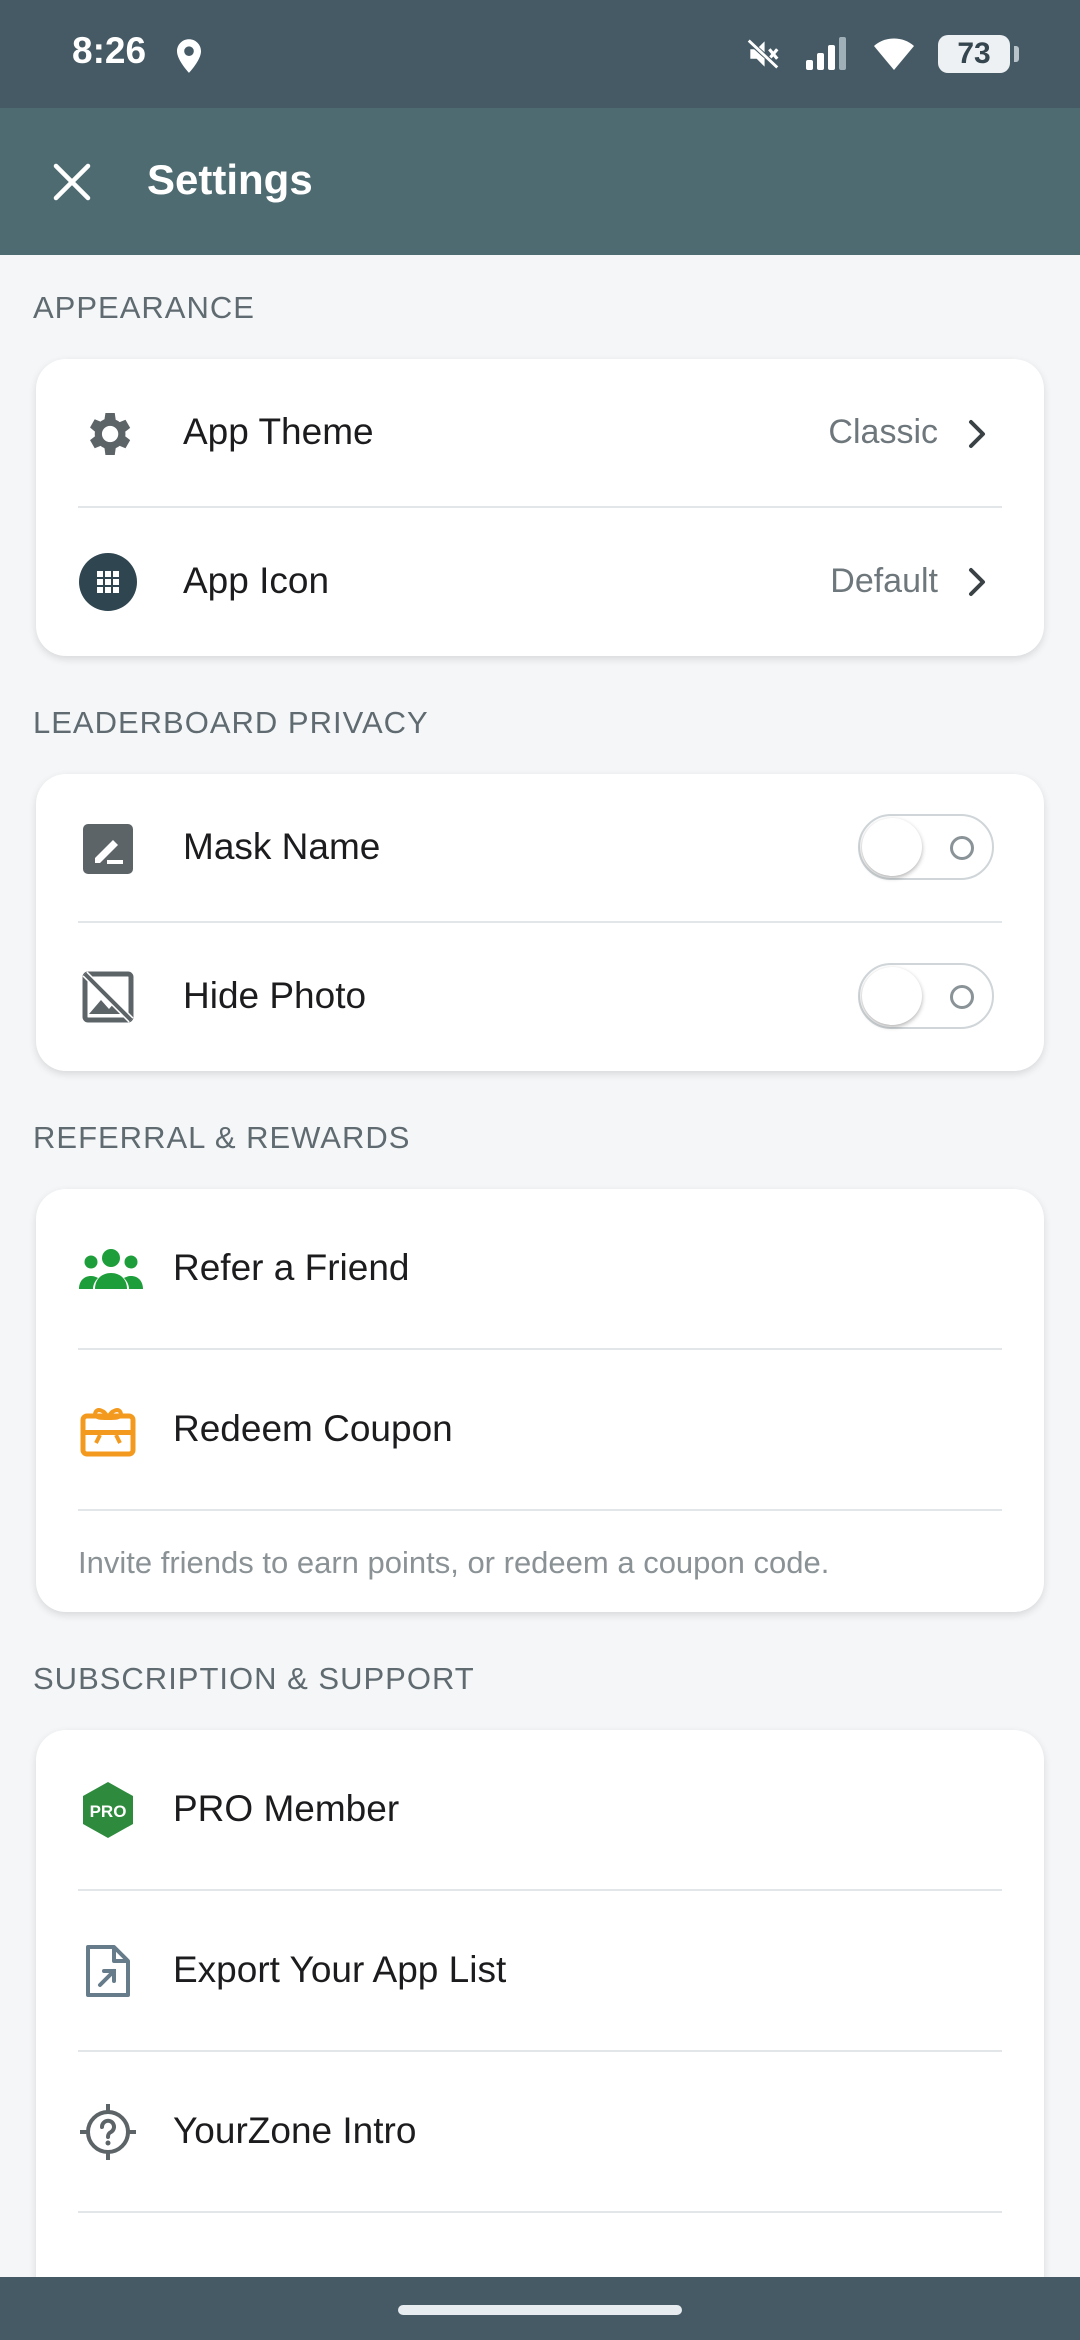 The height and width of the screenshot is (2340, 1080). I want to click on mute-icon, so click(763, 54).